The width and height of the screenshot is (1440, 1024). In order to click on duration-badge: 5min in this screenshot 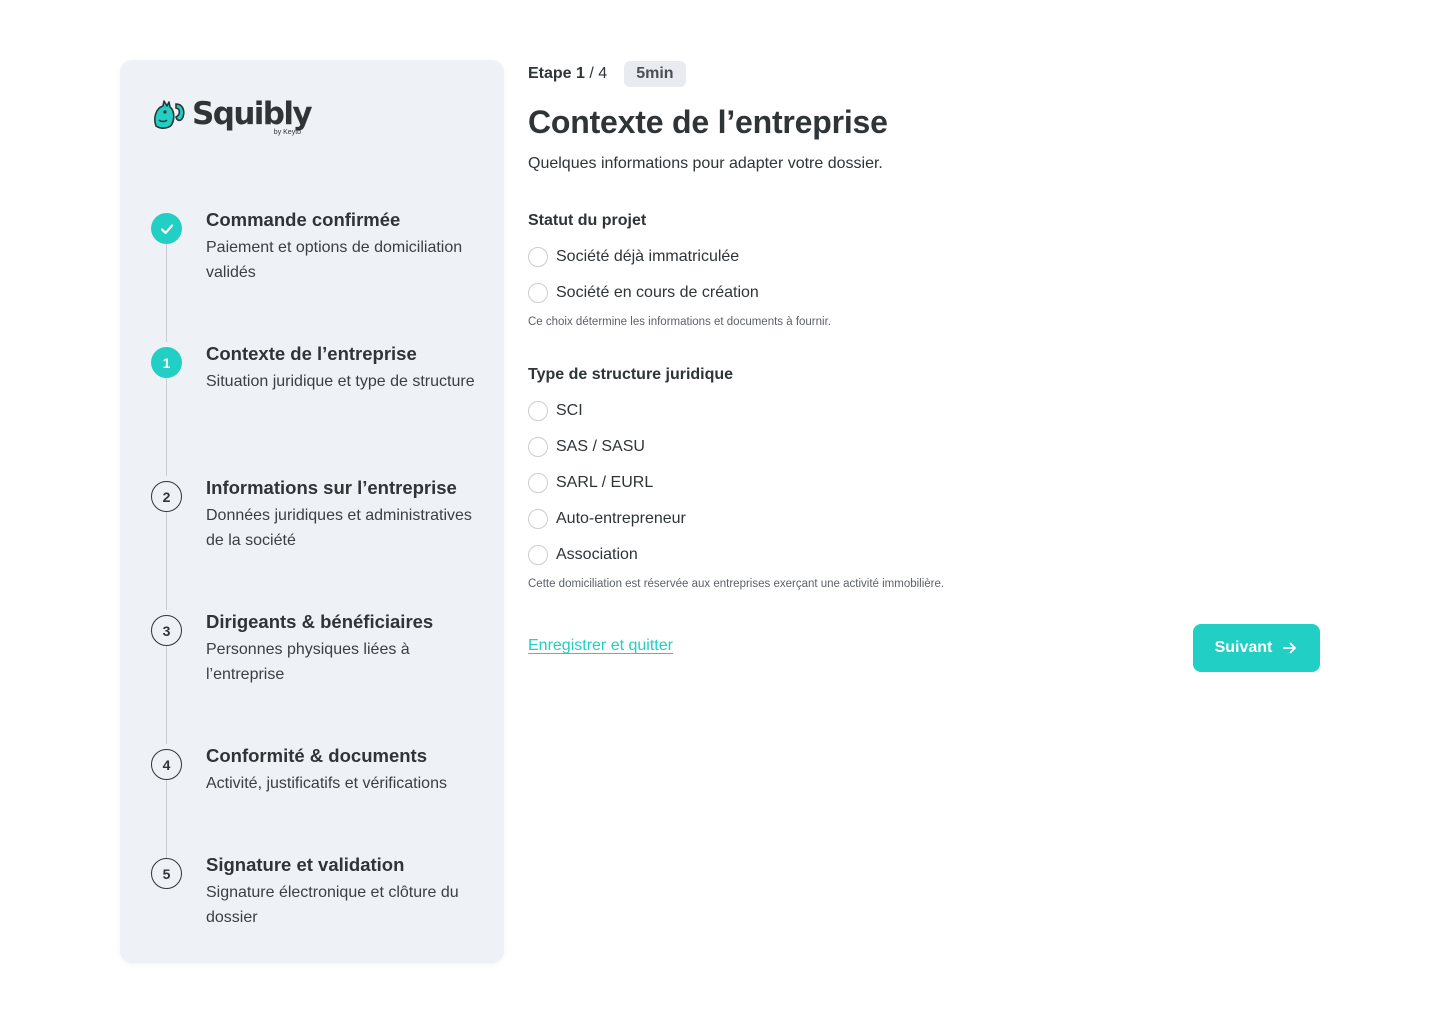, I will do `click(655, 74)`.